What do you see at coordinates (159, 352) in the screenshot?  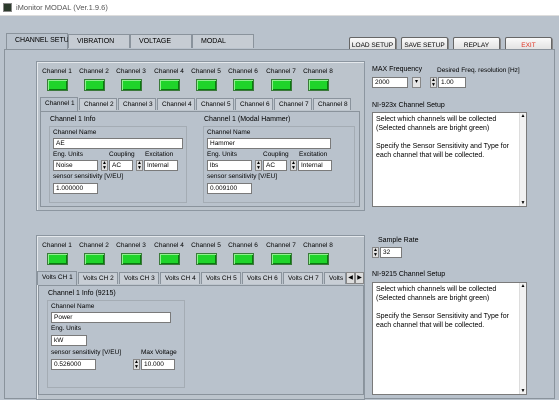 I see `max-voltage-label: Max Voltage` at bounding box center [159, 352].